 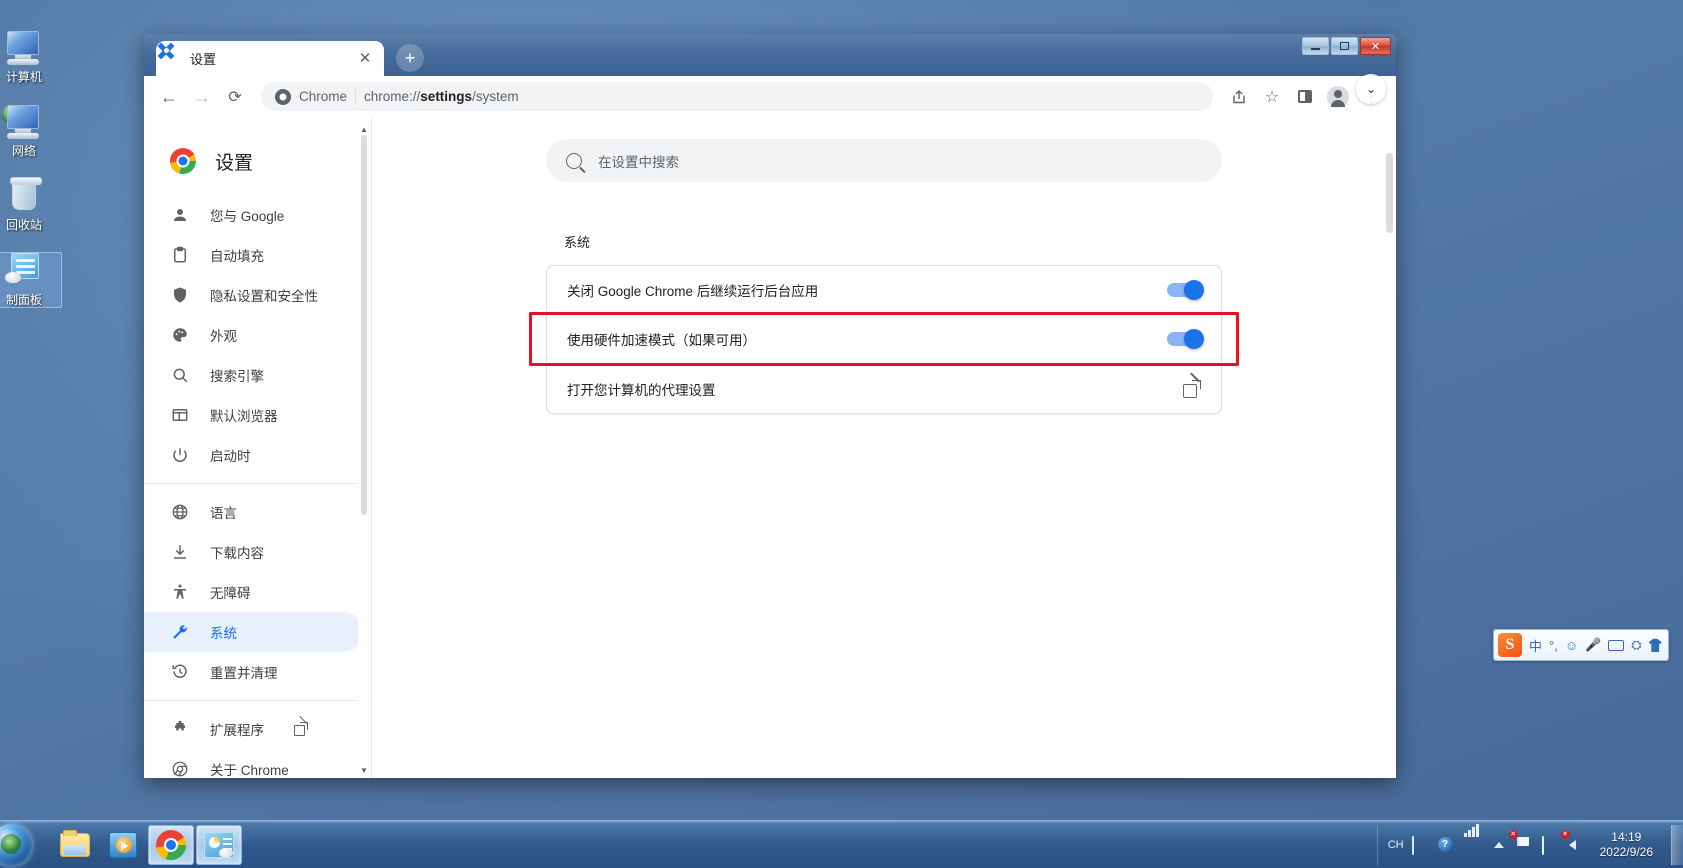 I want to click on sidebar-item-languages: 语言, so click(x=253, y=512).